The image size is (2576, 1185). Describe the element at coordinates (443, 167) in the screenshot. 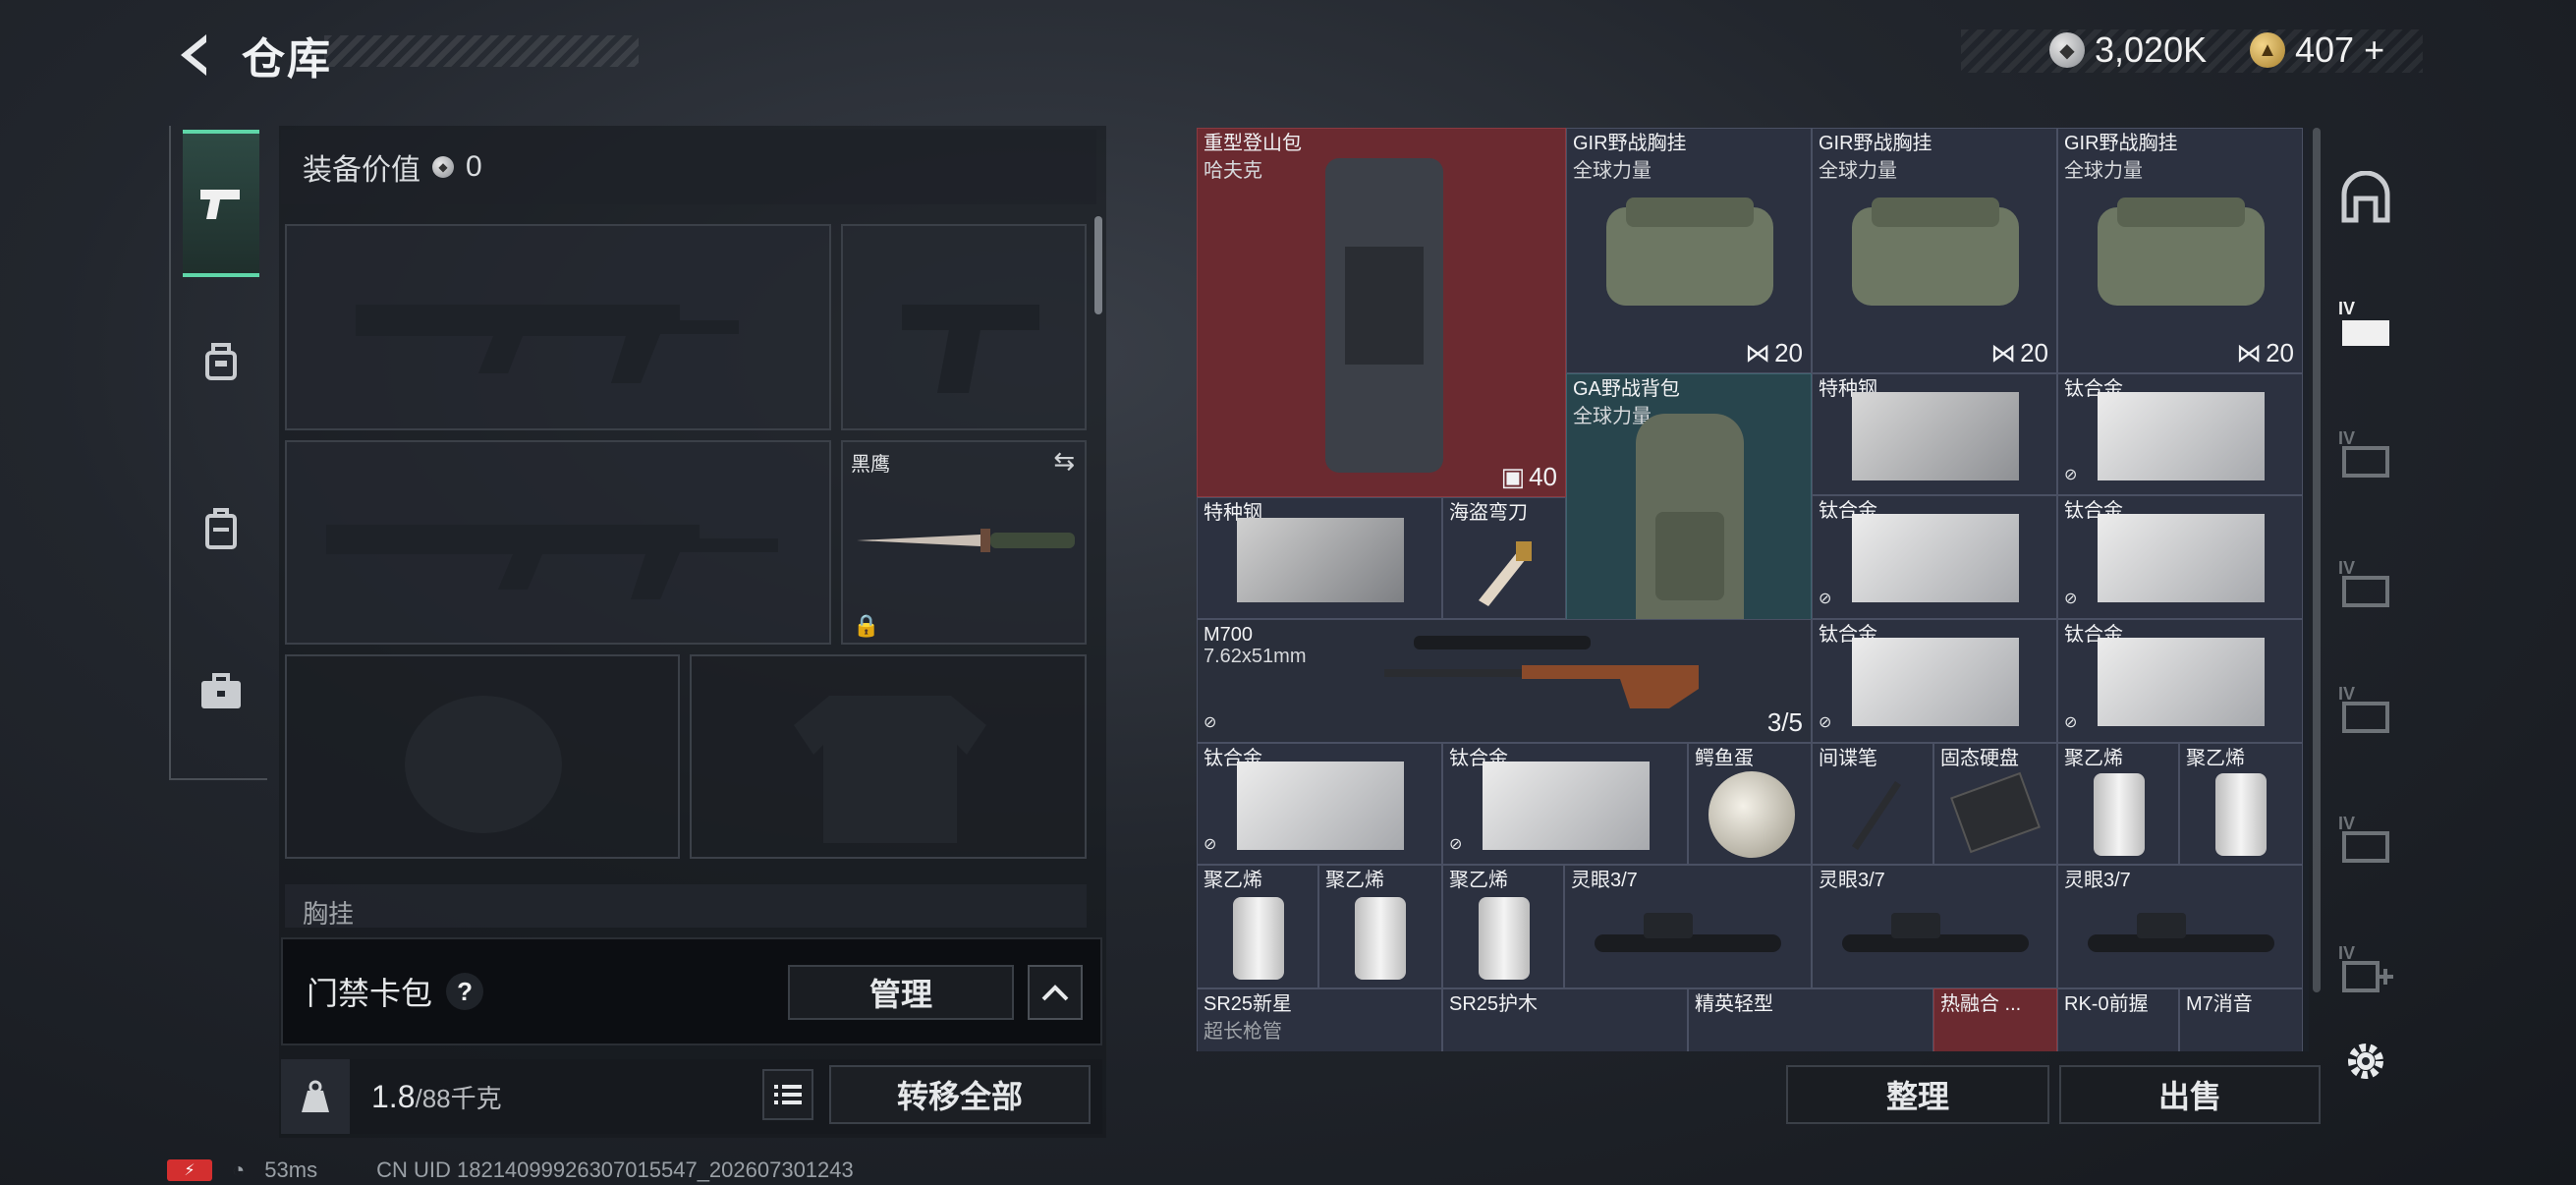

I see `silver-coin-icon: ◆` at that location.